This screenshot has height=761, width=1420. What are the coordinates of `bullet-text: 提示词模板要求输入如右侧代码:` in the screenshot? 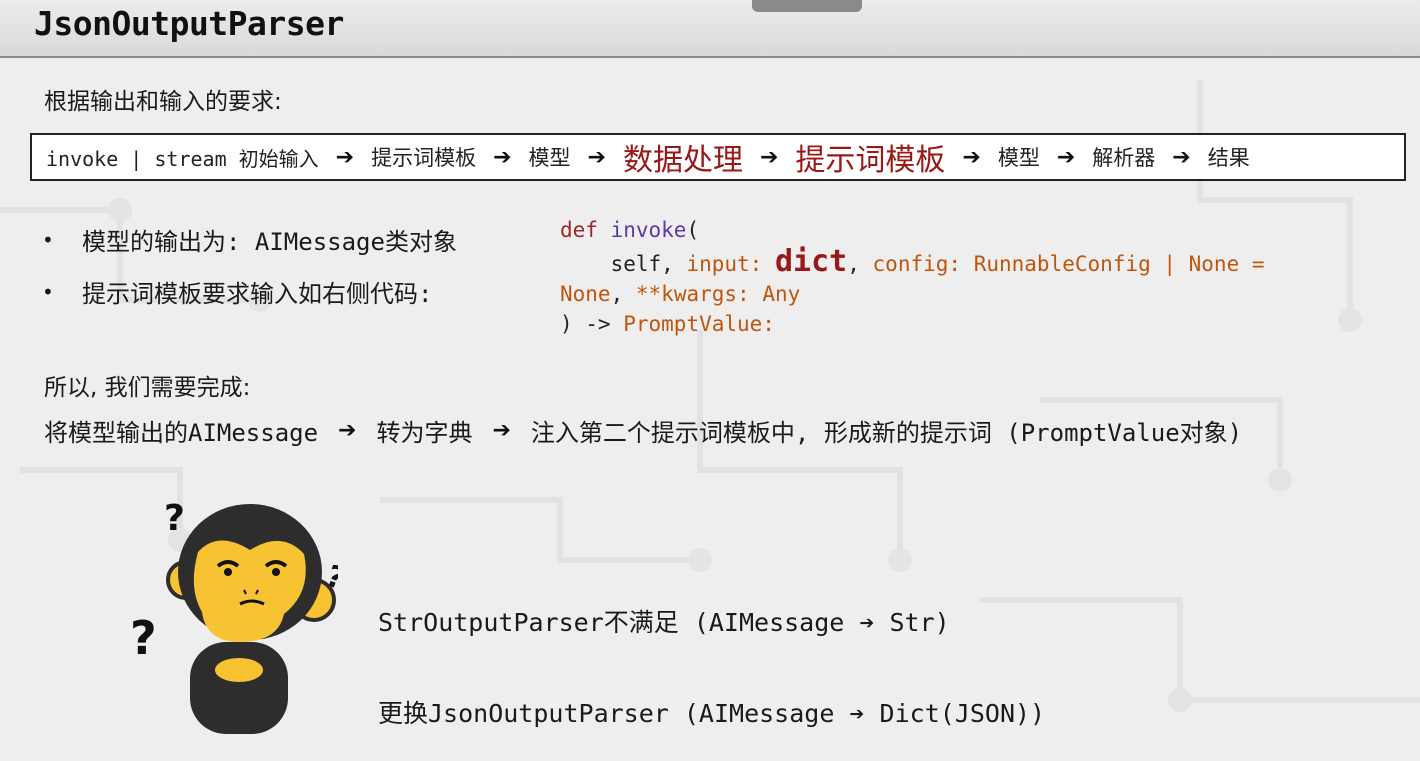 It's located at (257, 294).